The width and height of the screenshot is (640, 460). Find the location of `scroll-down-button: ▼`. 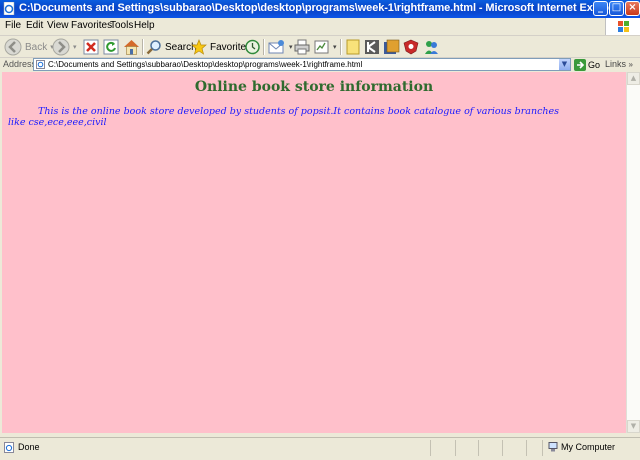

scroll-down-button: ▼ is located at coordinates (633, 426).